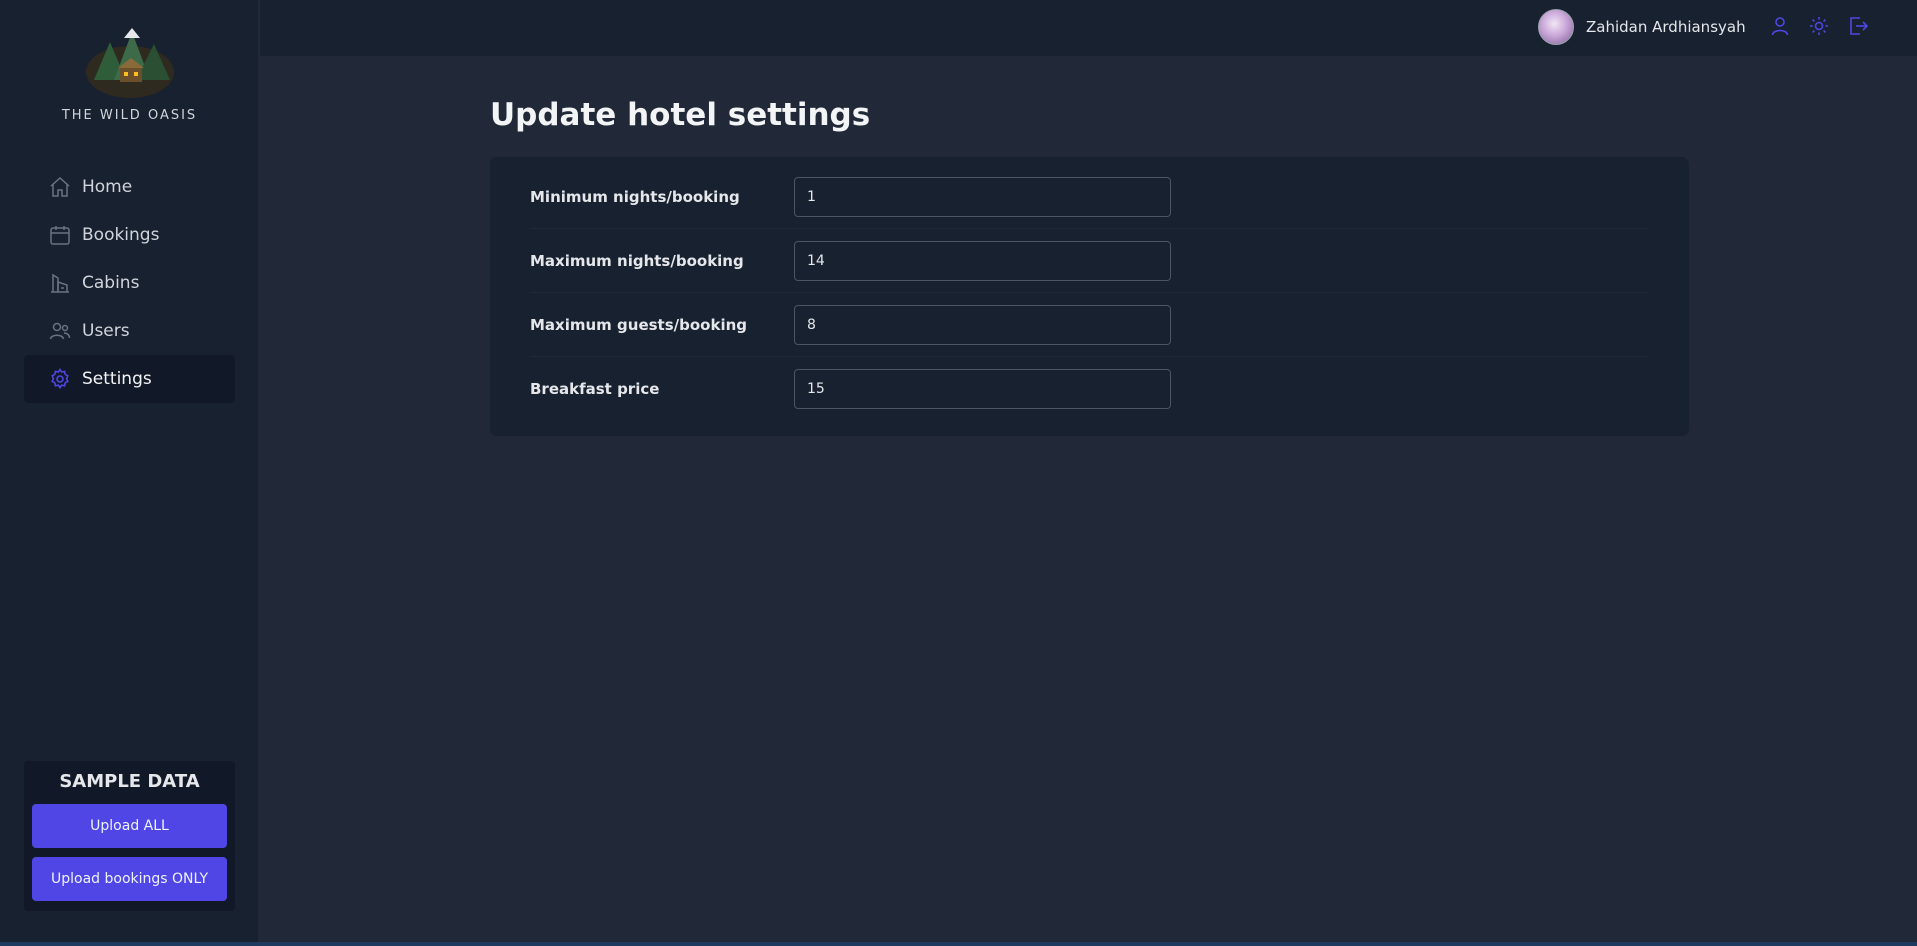 This screenshot has height=946, width=1917. What do you see at coordinates (60, 283) in the screenshot?
I see `building-icon` at bounding box center [60, 283].